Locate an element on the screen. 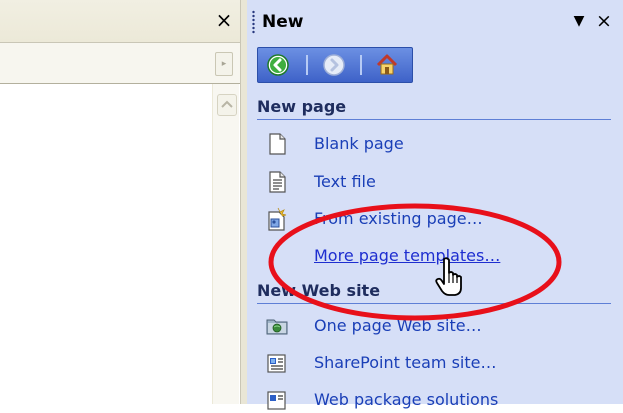  task-pane-nav-bar is located at coordinates (335, 65).